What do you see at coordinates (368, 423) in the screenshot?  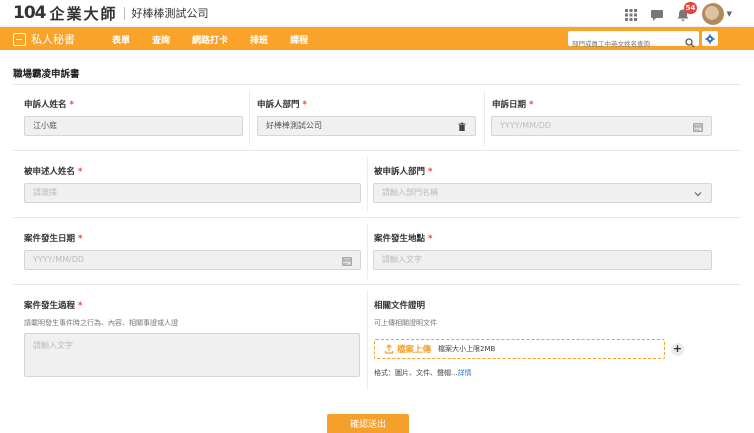 I see `submit-button: 確認送出` at bounding box center [368, 423].